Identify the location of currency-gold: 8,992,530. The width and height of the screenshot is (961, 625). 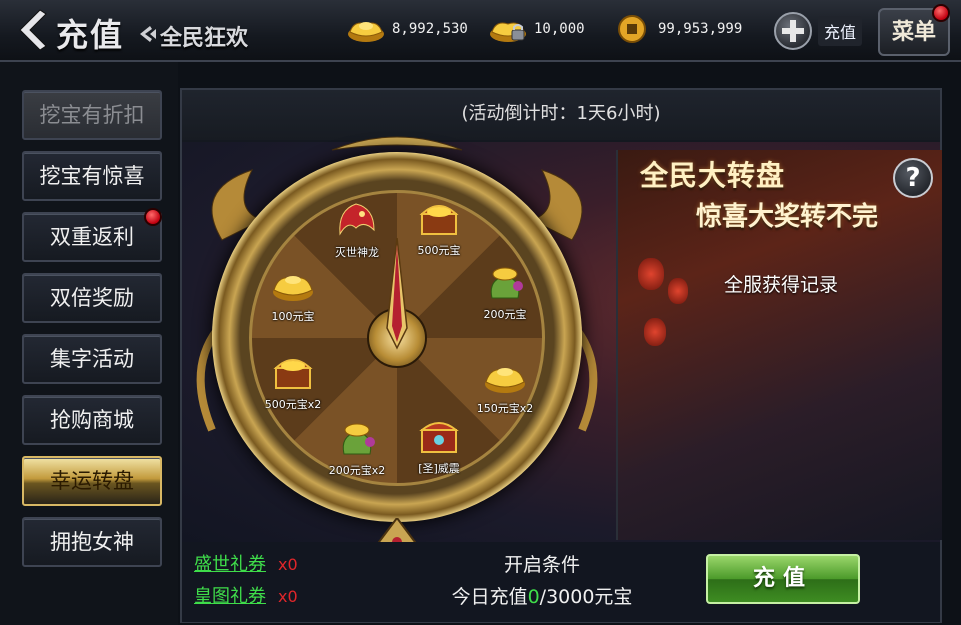
(407, 29).